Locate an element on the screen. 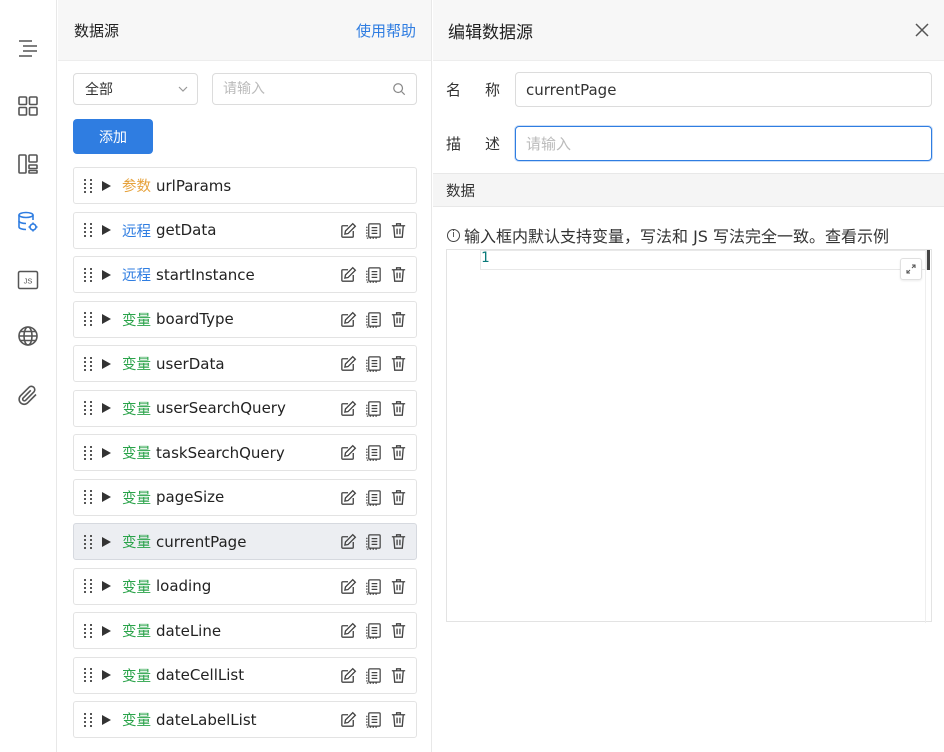  layout-icon is located at coordinates (28, 164).